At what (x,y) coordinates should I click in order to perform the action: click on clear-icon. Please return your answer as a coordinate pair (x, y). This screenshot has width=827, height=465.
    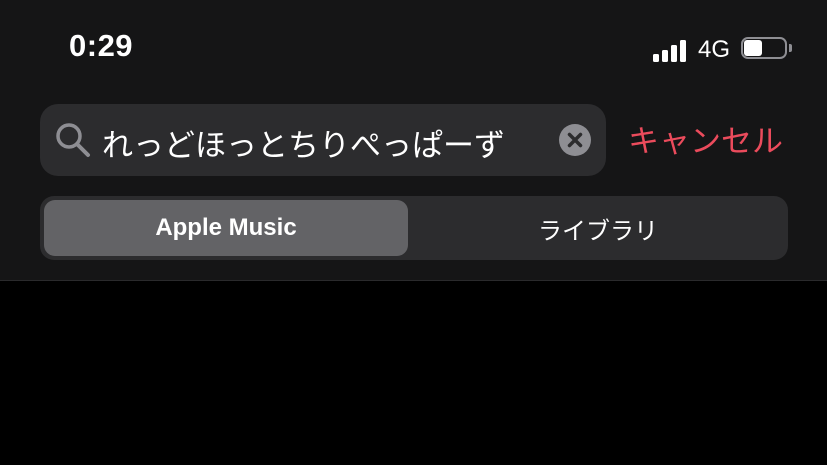
    Looking at the image, I should click on (575, 140).